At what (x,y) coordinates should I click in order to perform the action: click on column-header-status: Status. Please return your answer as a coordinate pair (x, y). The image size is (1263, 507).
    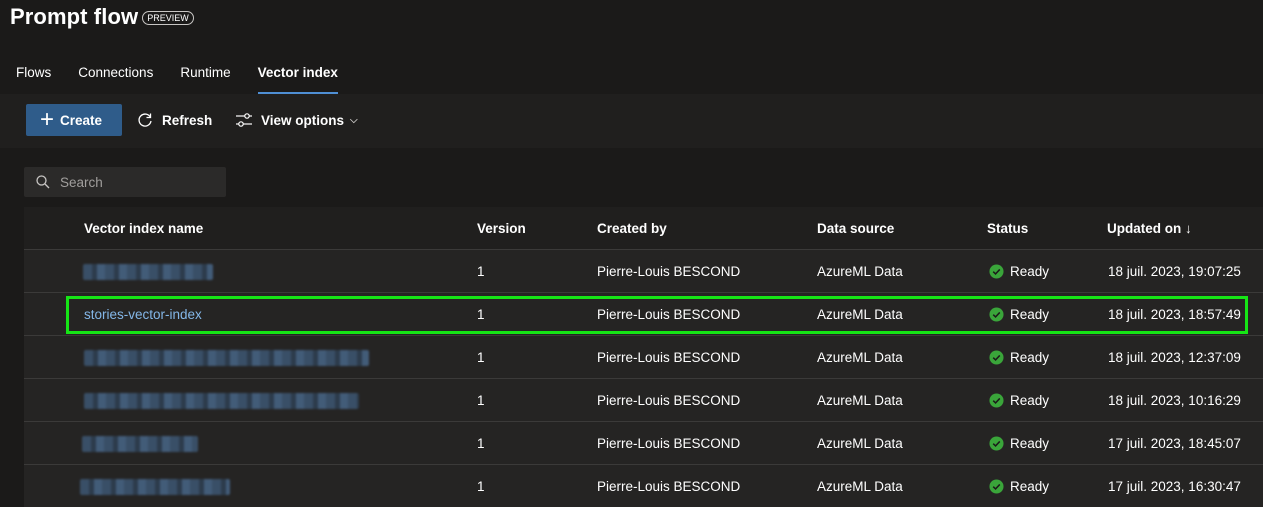
    Looking at the image, I should click on (1007, 228).